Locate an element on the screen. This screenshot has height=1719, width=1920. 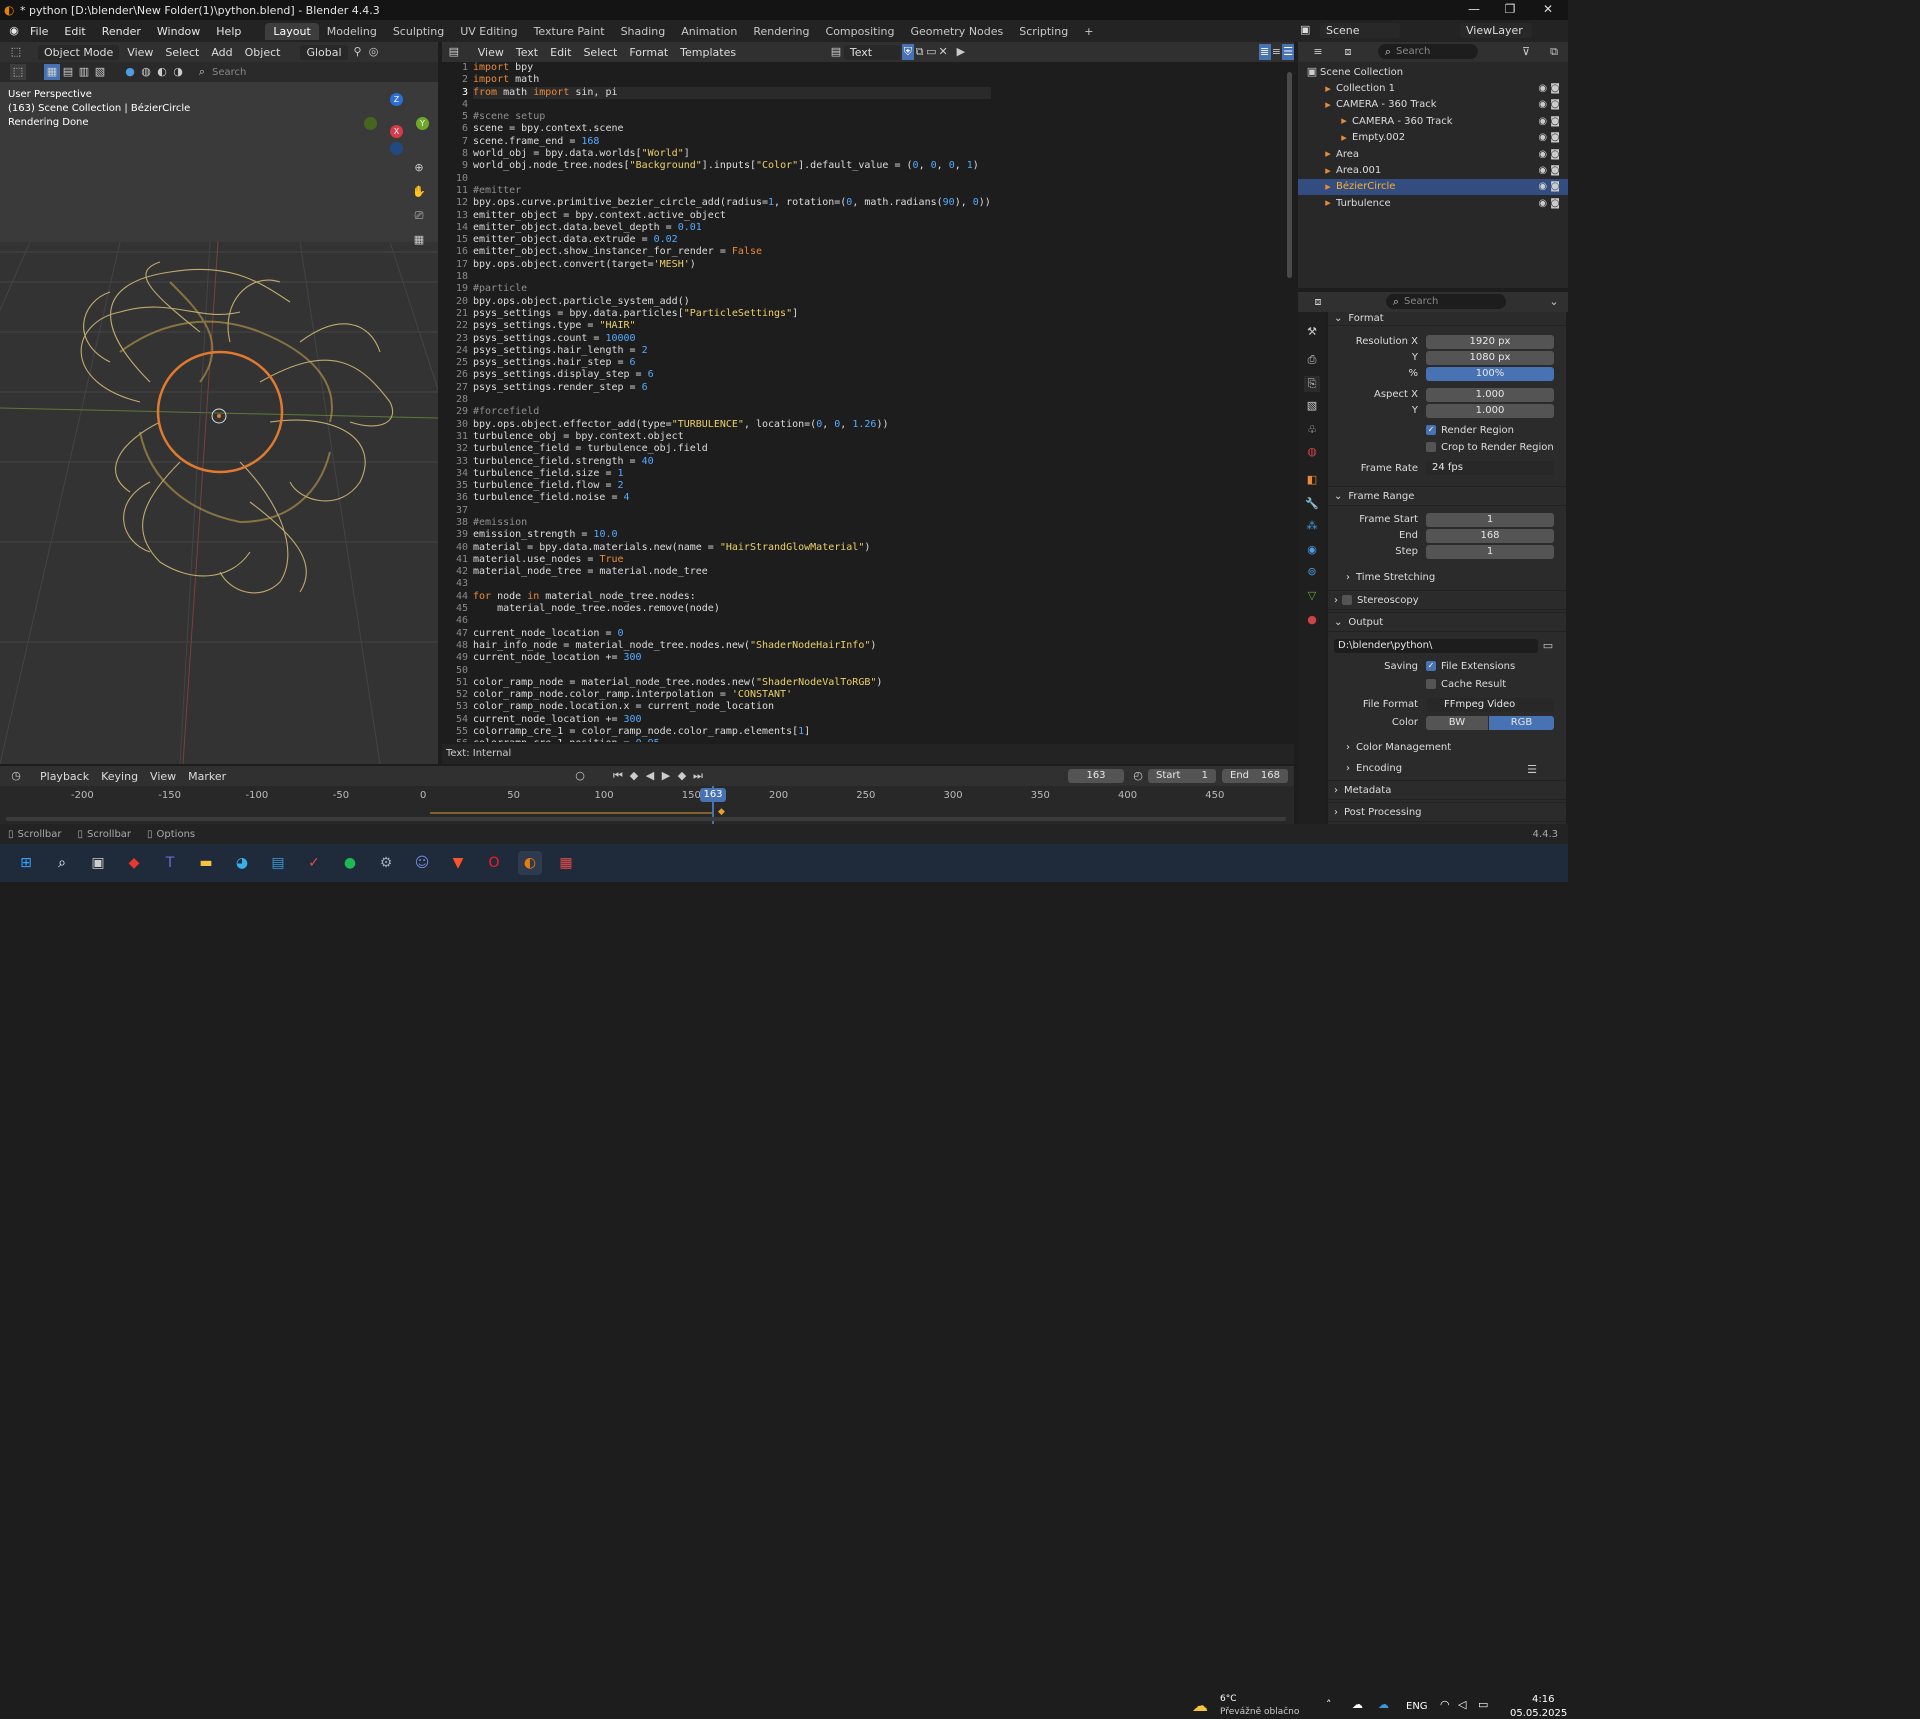
text-menu-format: Format is located at coordinates (648, 52).